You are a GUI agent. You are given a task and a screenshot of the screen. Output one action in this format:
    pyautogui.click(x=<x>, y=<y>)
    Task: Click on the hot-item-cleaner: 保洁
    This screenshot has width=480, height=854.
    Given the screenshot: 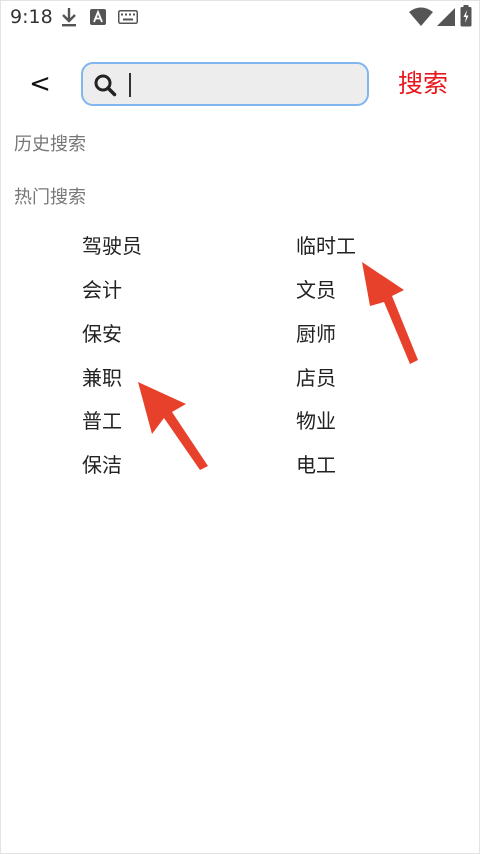 What is the action you would take?
    pyautogui.click(x=102, y=463)
    